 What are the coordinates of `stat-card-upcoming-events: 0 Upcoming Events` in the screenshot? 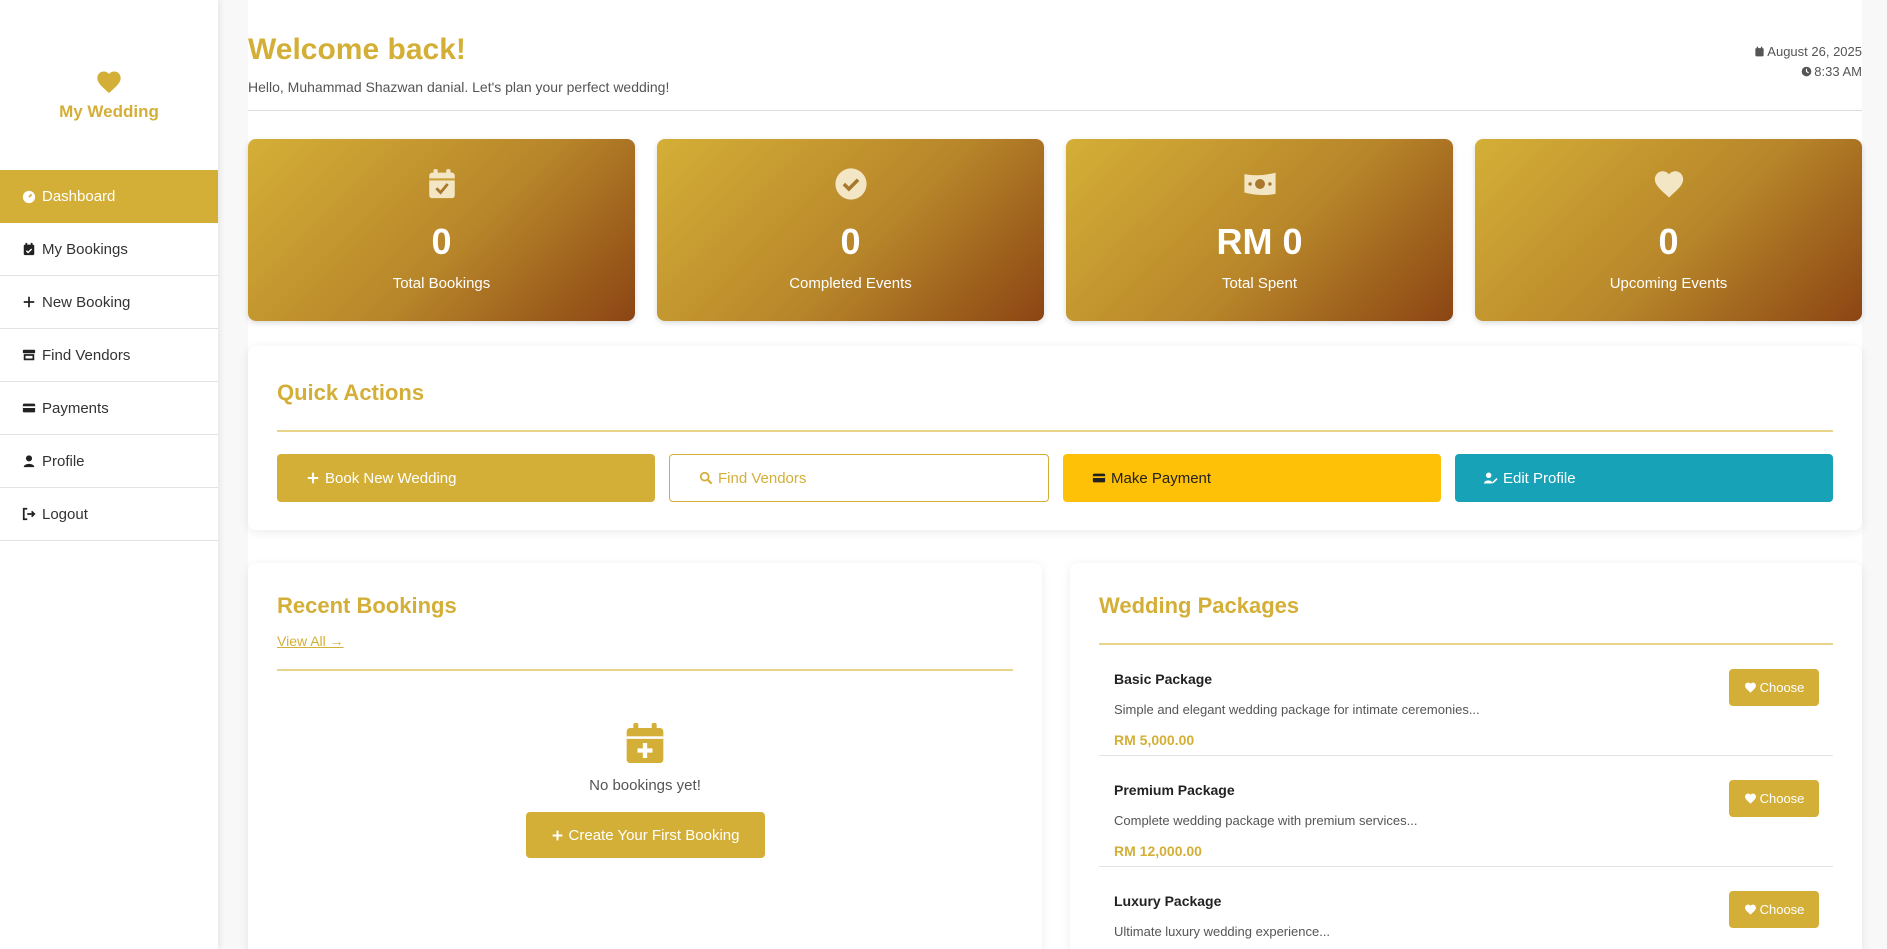 It's located at (1668, 230).